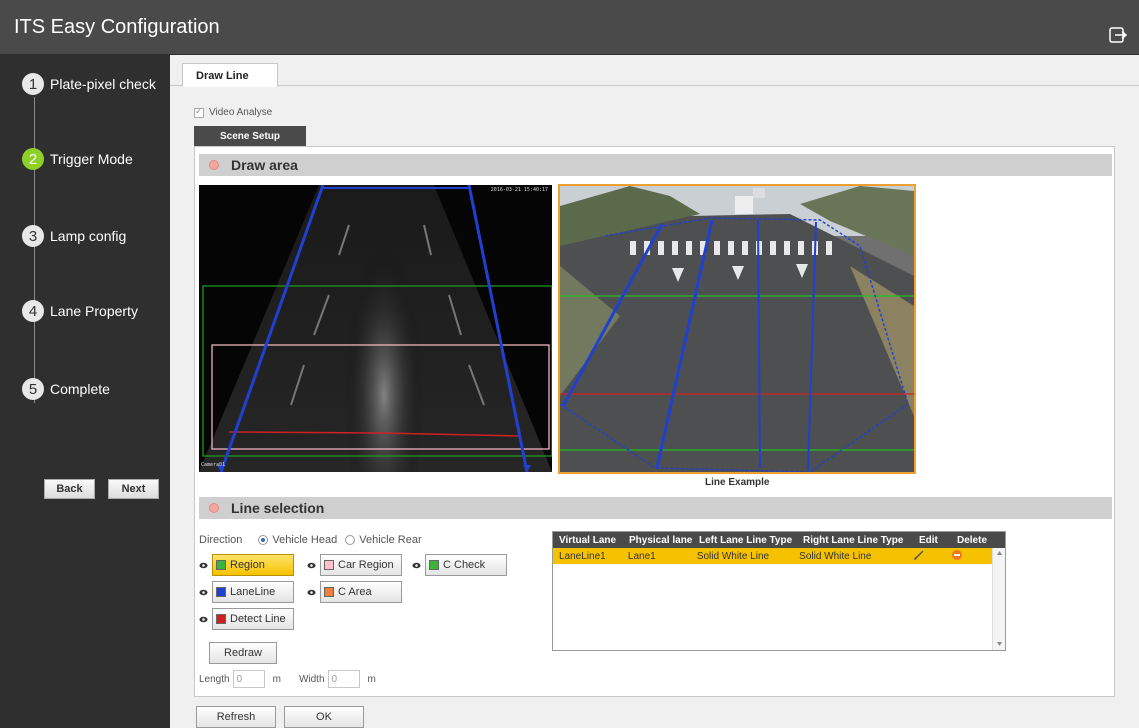 The height and width of the screenshot is (728, 1139). I want to click on line-example-image, so click(737, 329).